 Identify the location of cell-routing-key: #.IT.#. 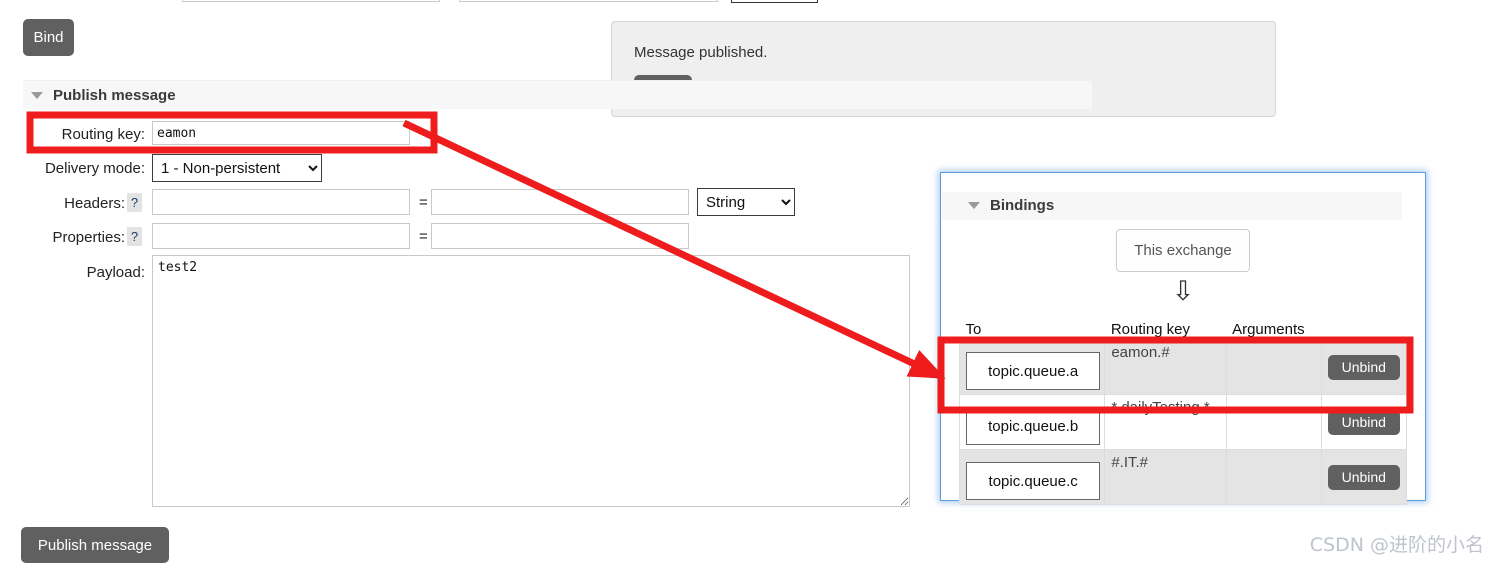
(1165, 477).